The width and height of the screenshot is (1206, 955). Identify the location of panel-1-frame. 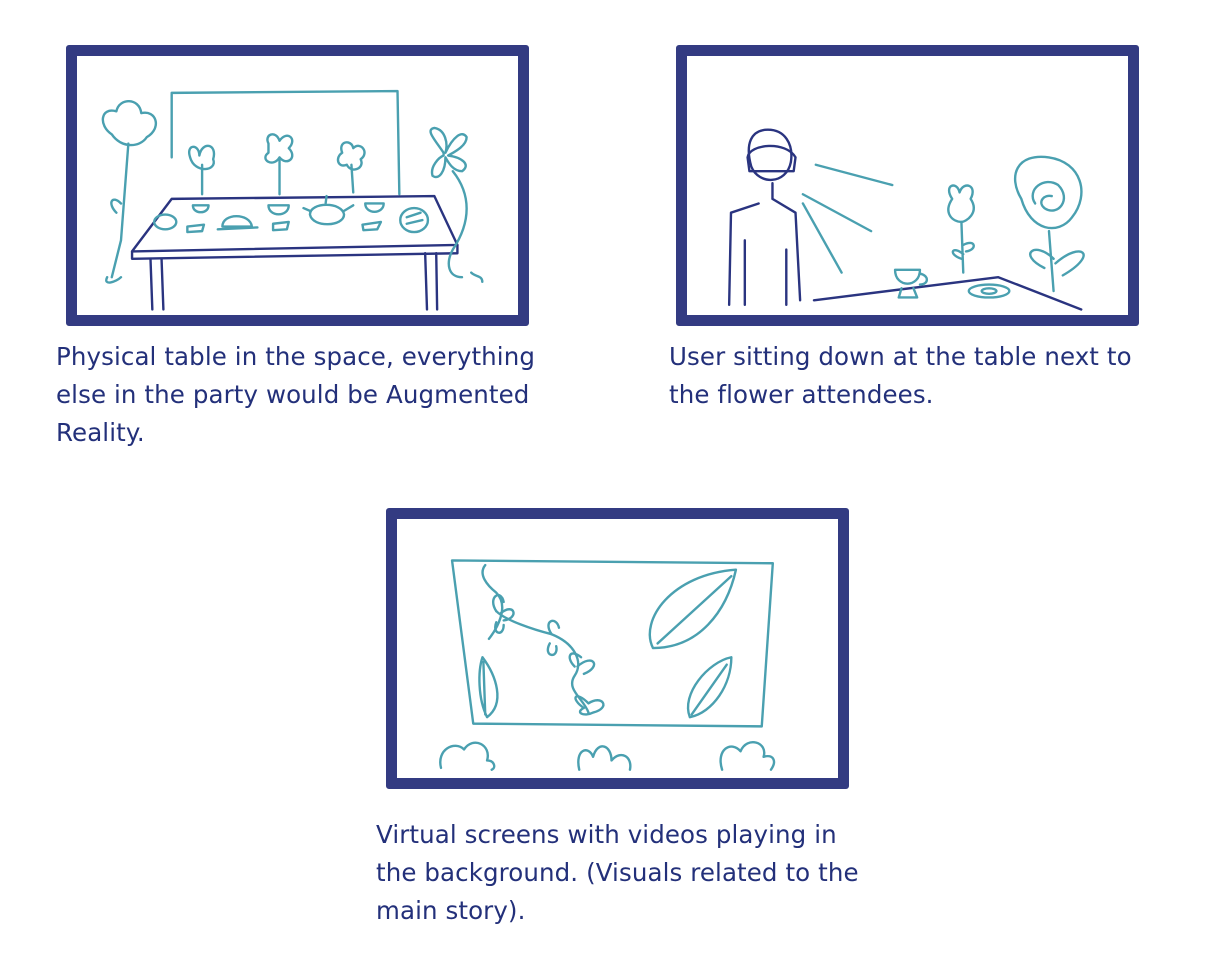
(297, 185).